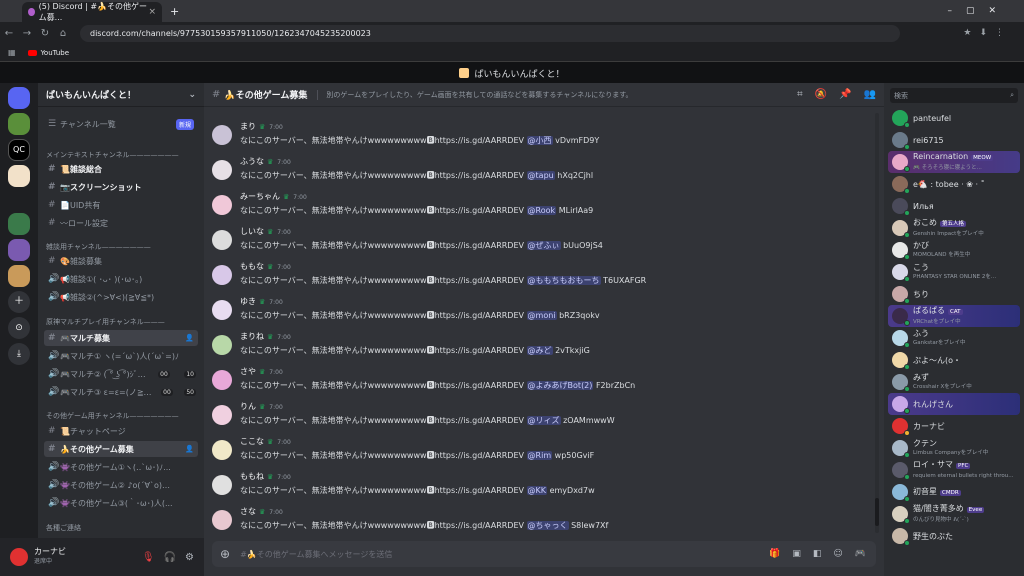  I want to click on download-icon: ⤓, so click(19, 354).